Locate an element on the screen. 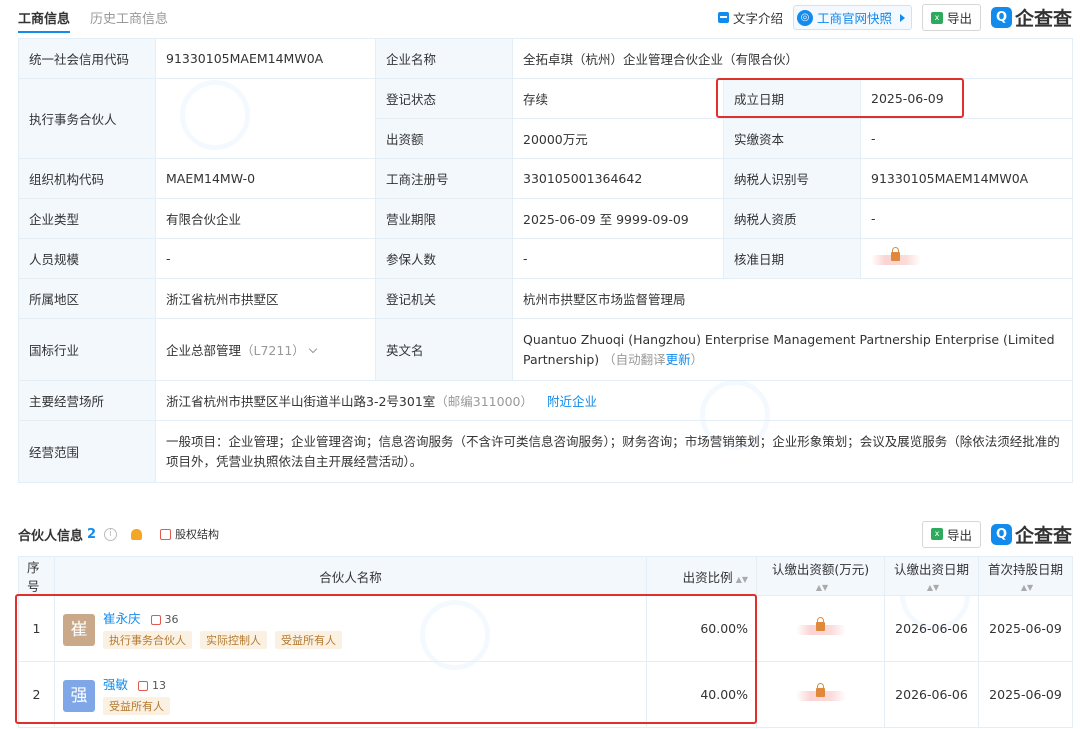 This screenshot has width=1080, height=729. official-snapshot-button: ◎ 工商官网快照 is located at coordinates (852, 17).